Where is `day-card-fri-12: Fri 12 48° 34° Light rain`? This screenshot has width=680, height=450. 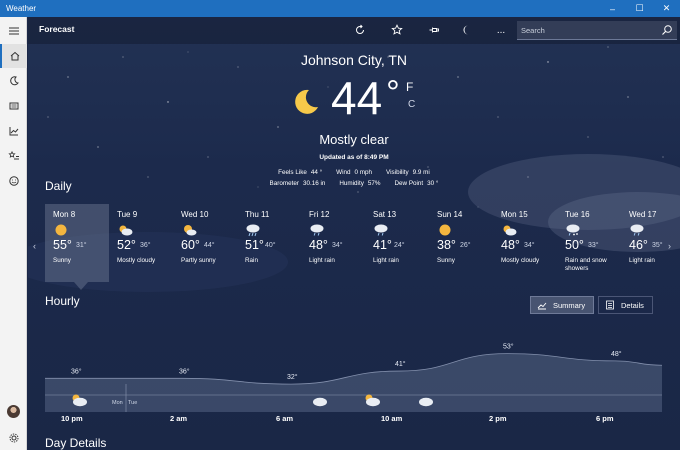 day-card-fri-12: Fri 12 48° 34° Light rain is located at coordinates (333, 243).